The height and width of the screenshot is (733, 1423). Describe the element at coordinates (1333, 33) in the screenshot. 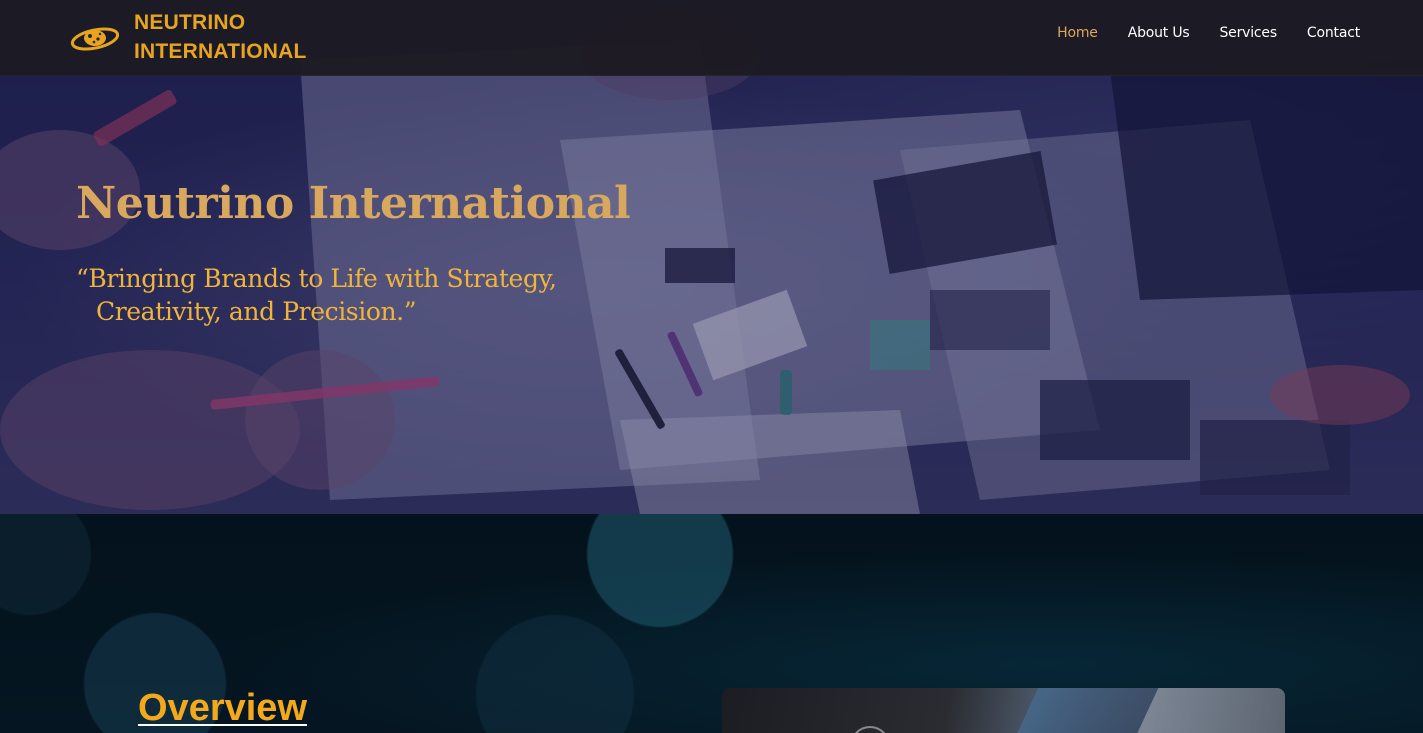

I see `nav-link-contact: Contact` at that location.